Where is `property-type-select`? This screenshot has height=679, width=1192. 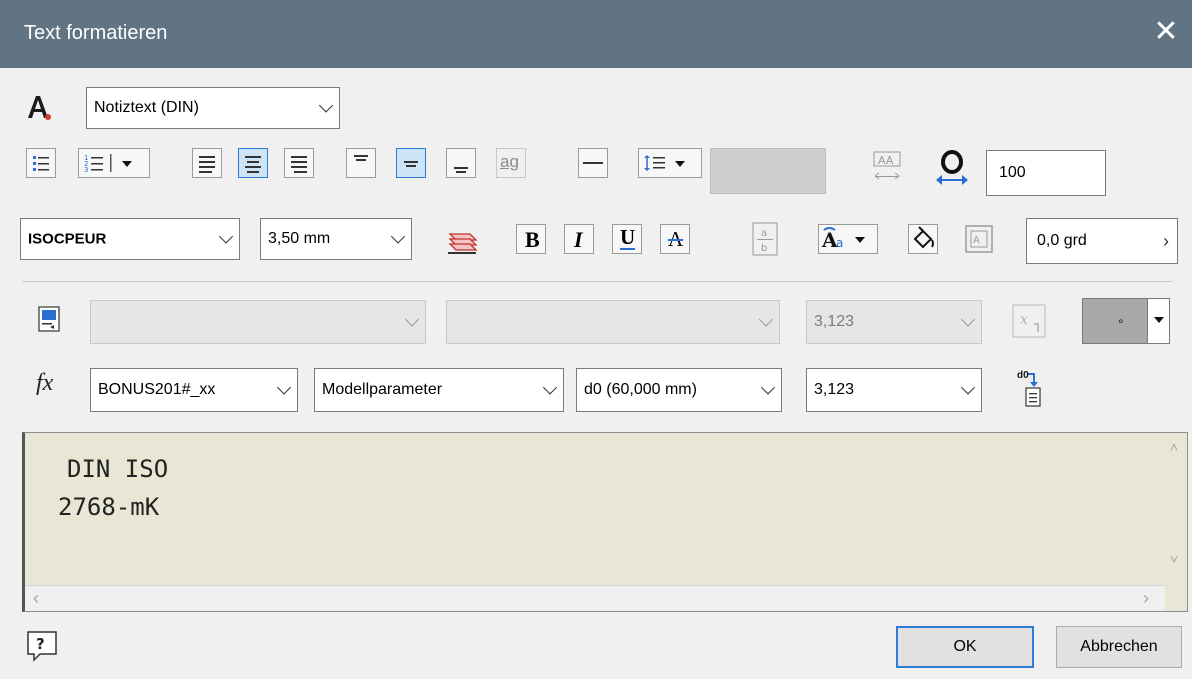
property-type-select is located at coordinates (258, 322).